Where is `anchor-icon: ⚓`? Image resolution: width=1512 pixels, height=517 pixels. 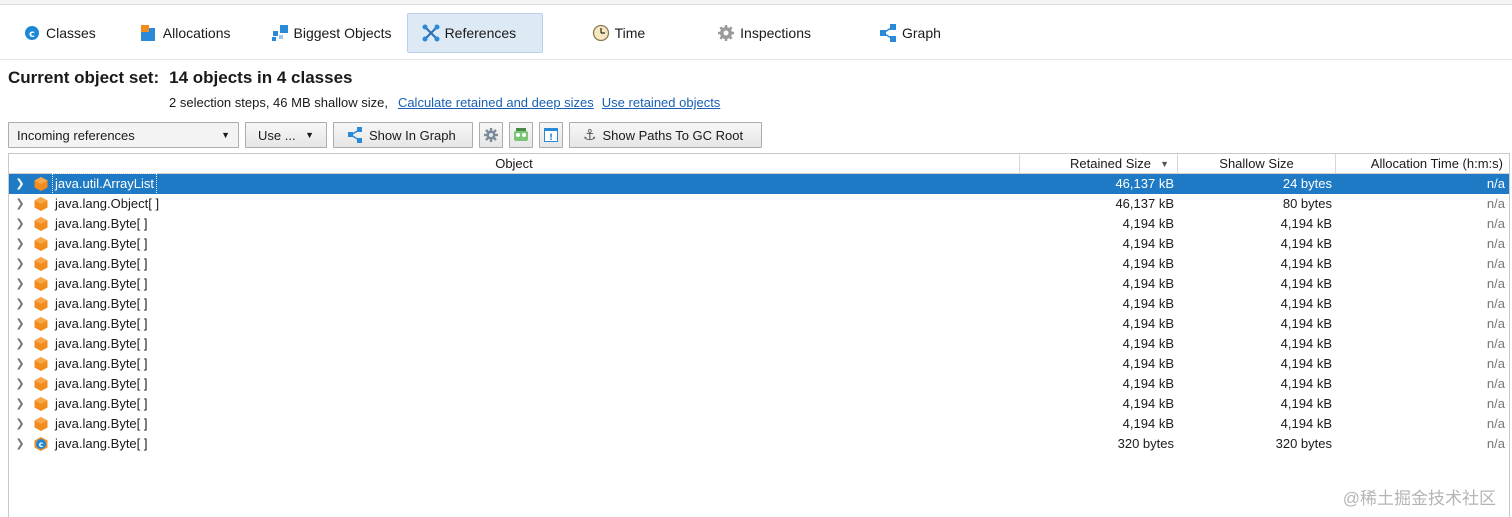 anchor-icon: ⚓ is located at coordinates (590, 135).